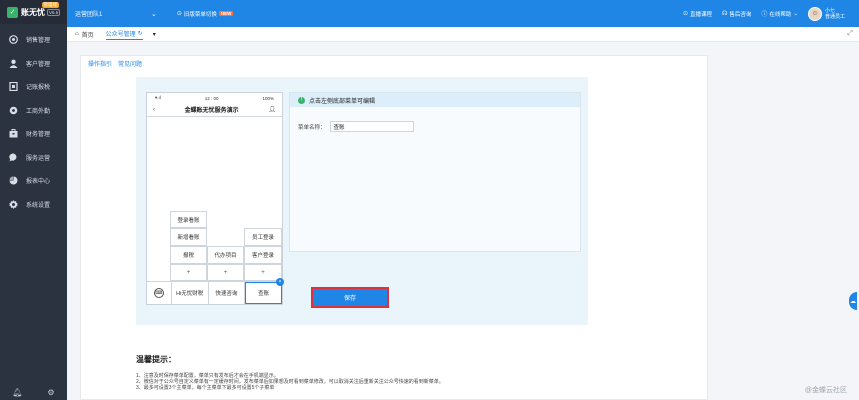 The width and height of the screenshot is (859, 400). What do you see at coordinates (38, 41) in the screenshot?
I see `sidebar-item-label: 销售管理` at bounding box center [38, 41].